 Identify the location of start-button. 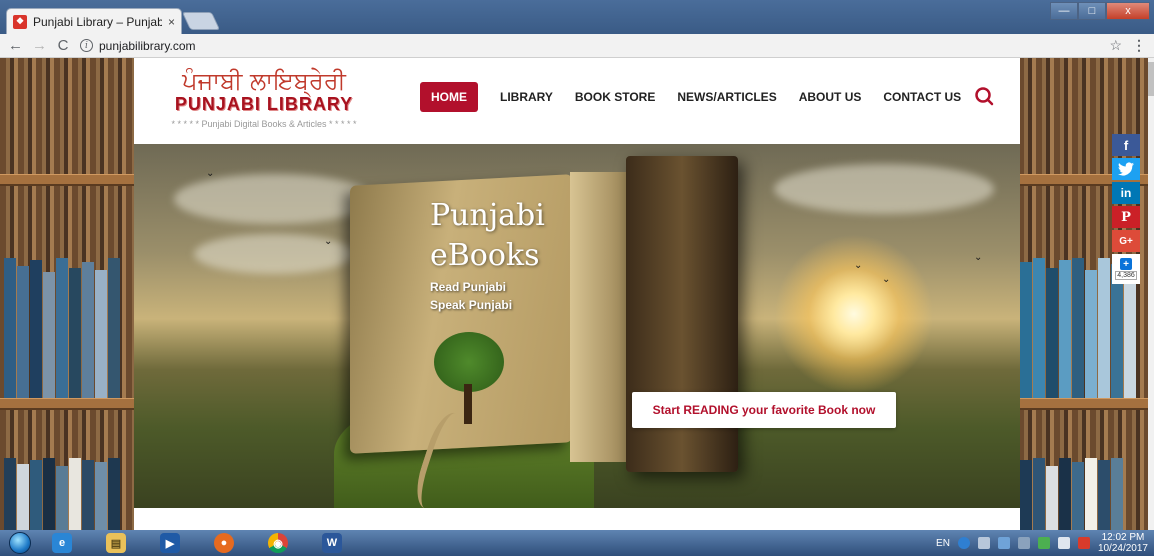
(20, 543).